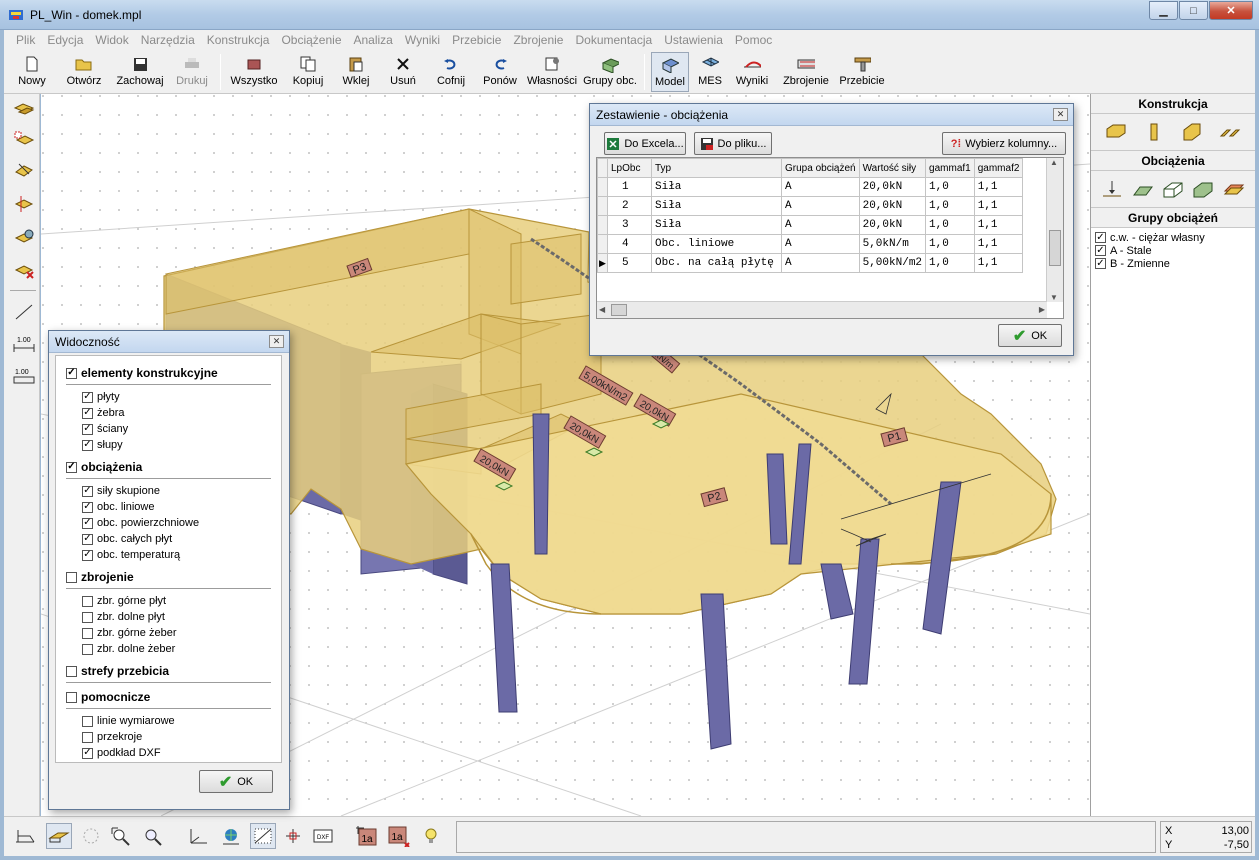 Image resolution: width=1259 pixels, height=860 pixels. What do you see at coordinates (716, 168) in the screenshot?
I see `column-header: Typ` at bounding box center [716, 168].